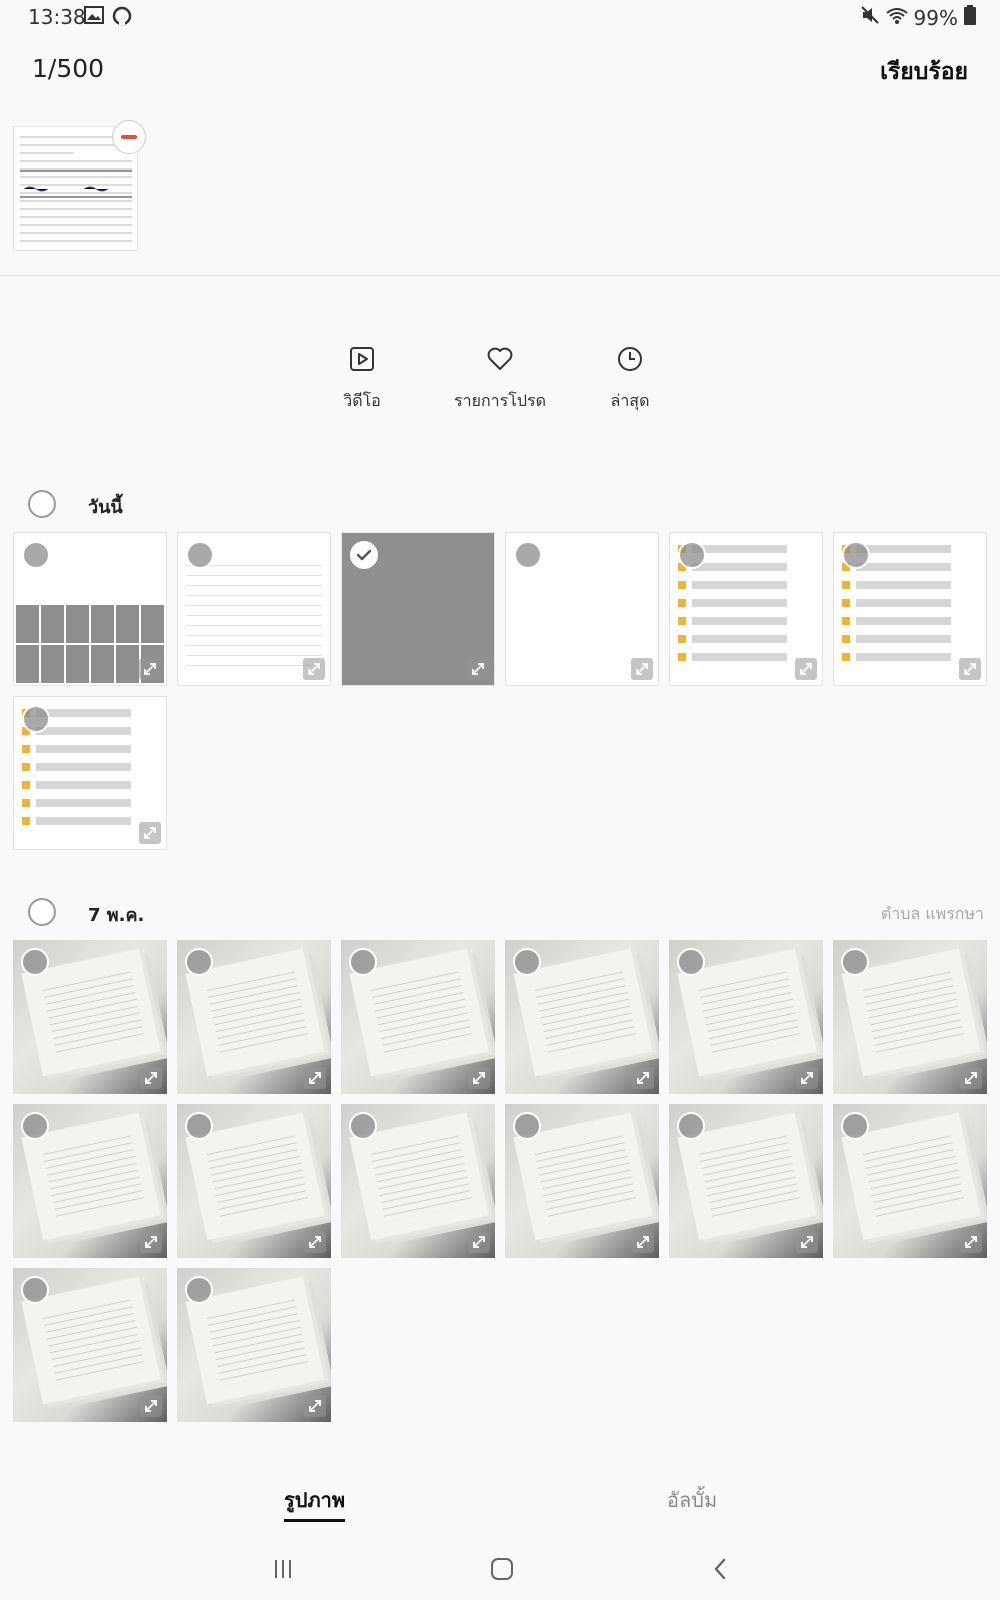 The height and width of the screenshot is (1600, 1000). Describe the element at coordinates (500, 1500) in the screenshot. I see `bottom-tabs: รูปภาพ อัลบั้ม` at that location.